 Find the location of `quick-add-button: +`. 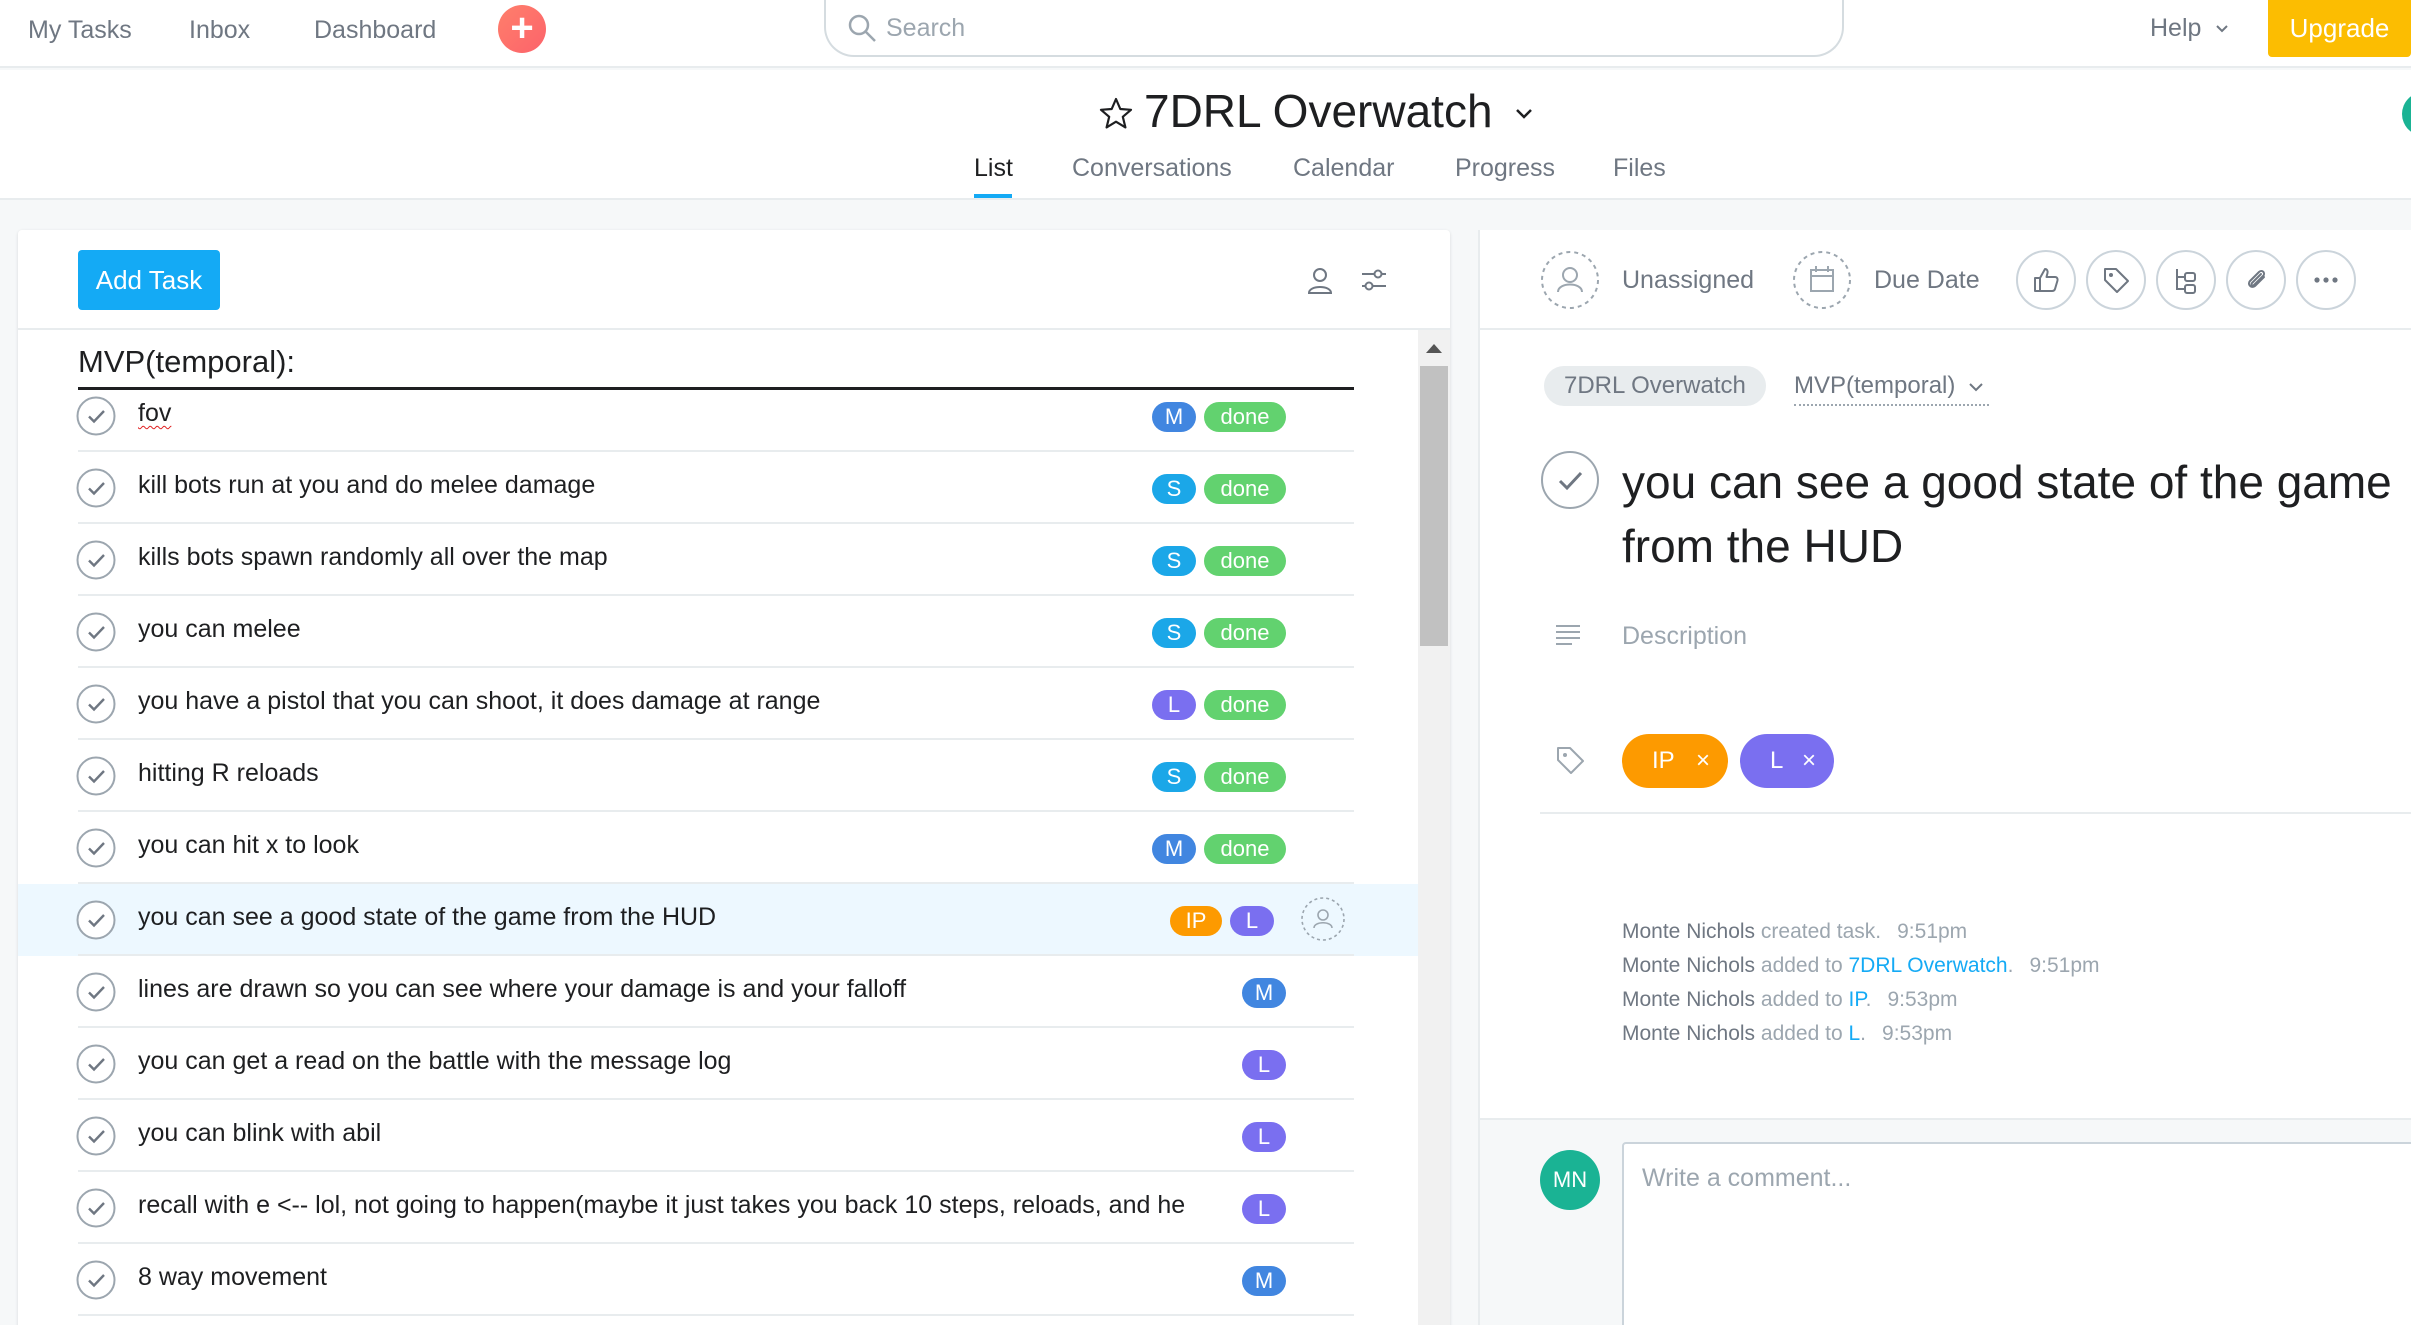

quick-add-button: + is located at coordinates (522, 29).